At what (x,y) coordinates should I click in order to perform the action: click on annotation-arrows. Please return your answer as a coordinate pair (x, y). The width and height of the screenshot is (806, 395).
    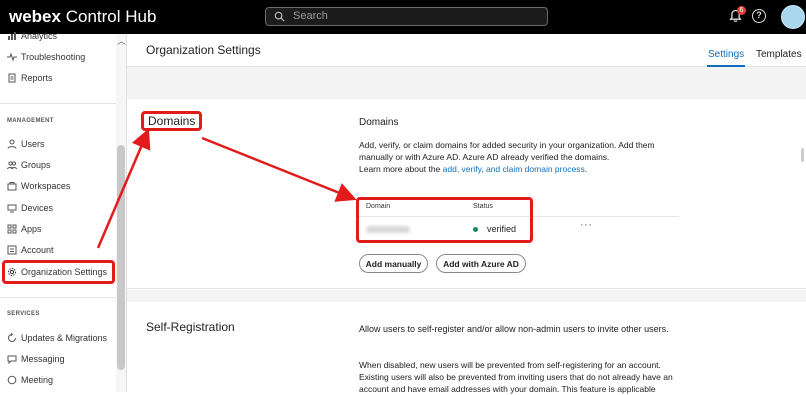
    Looking at the image, I should click on (226, 188).